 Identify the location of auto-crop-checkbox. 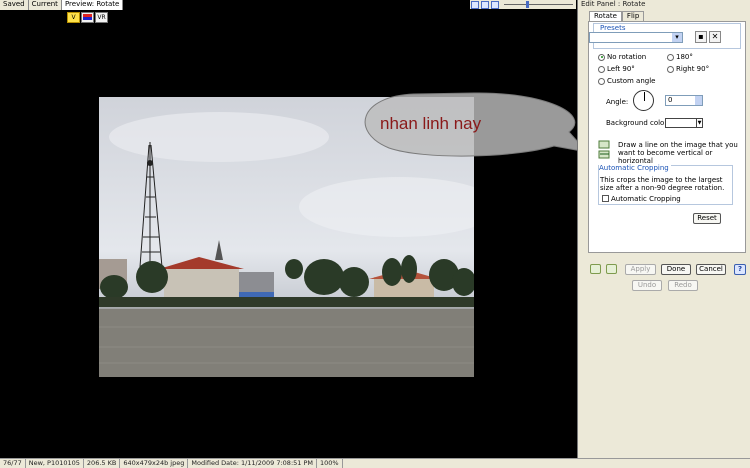
(605, 198).